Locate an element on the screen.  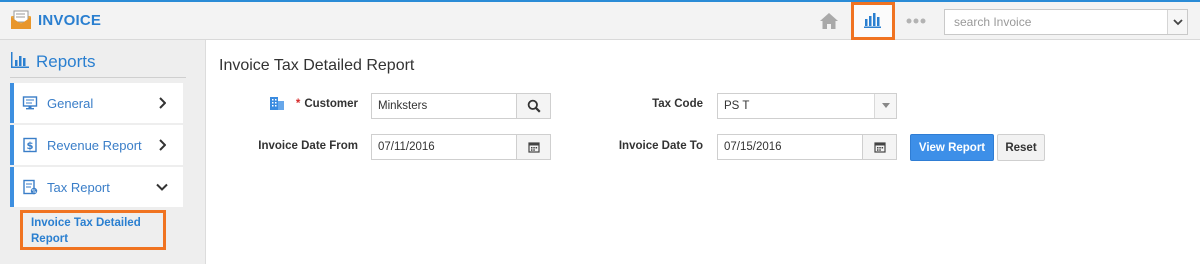
search-invoice-field is located at coordinates (1066, 22).